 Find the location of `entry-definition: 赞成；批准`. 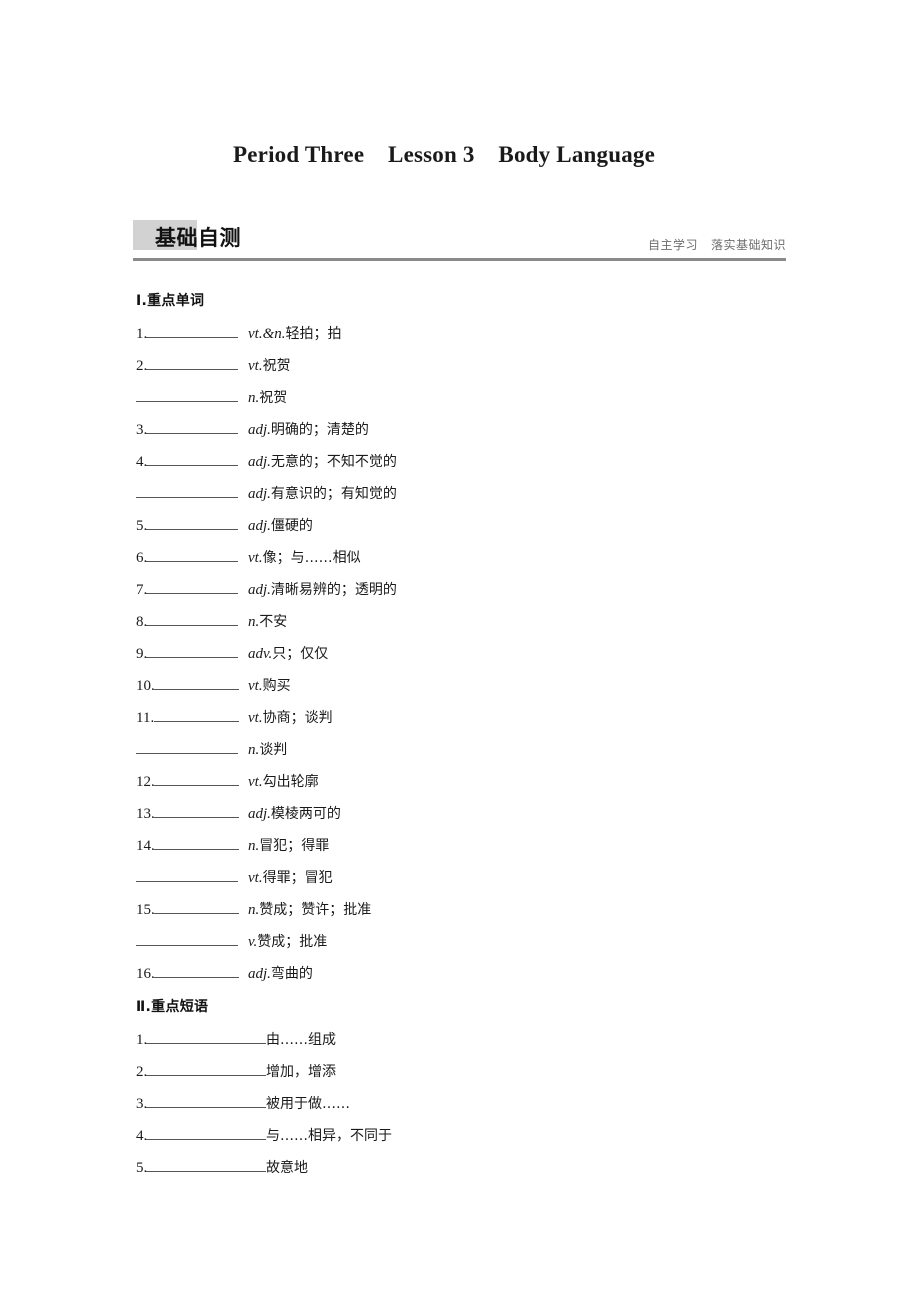

entry-definition: 赞成；批准 is located at coordinates (292, 942).